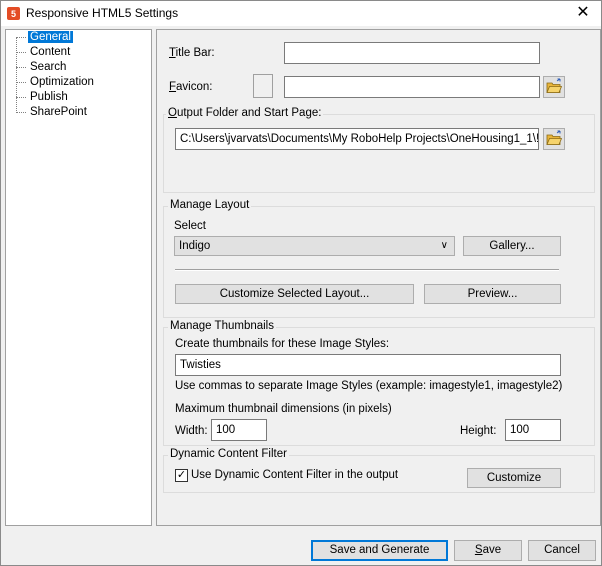  Describe the element at coordinates (210, 205) in the screenshot. I see `manage-layout-legend: Manage Layout` at that location.